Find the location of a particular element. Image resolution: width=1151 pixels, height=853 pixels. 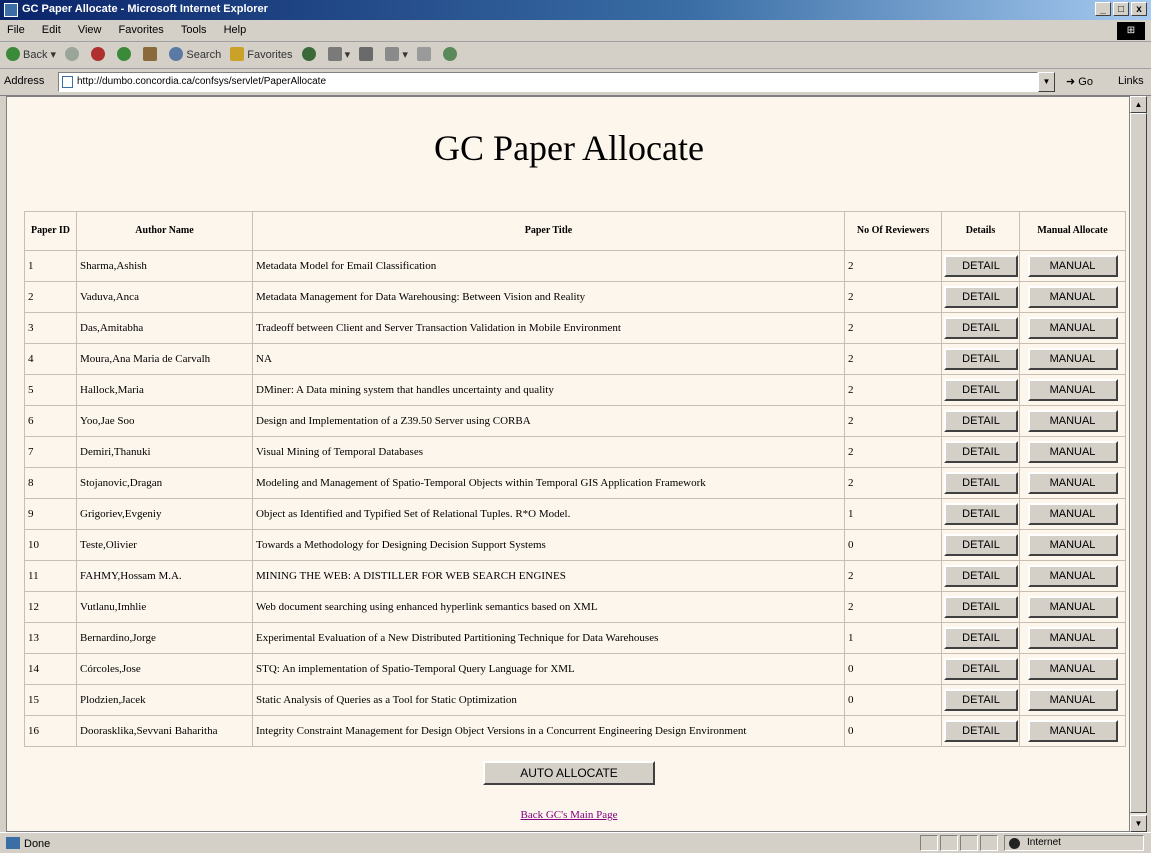

auto-allocate-button: AUTO ALLOCATE is located at coordinates (569, 773).